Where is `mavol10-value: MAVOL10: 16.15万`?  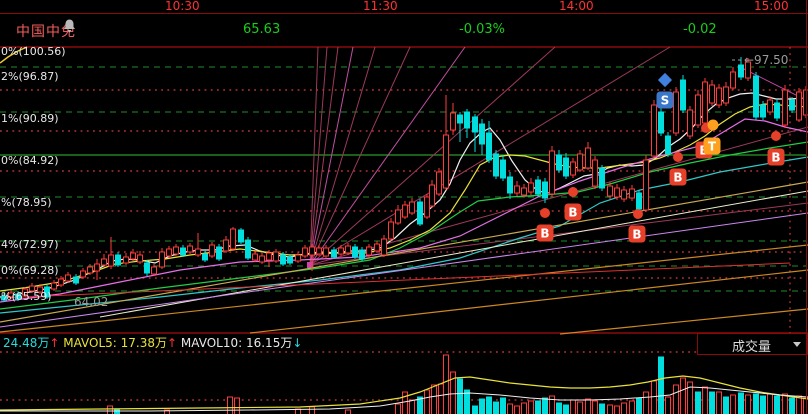 mavol10-value: MAVOL10: 16.15万 is located at coordinates (236, 343).